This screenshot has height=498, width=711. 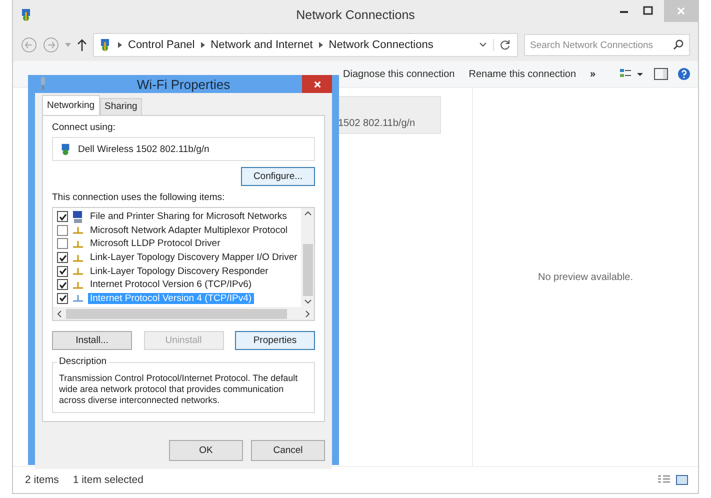 I want to click on vertical-scrollbar, so click(x=307, y=258).